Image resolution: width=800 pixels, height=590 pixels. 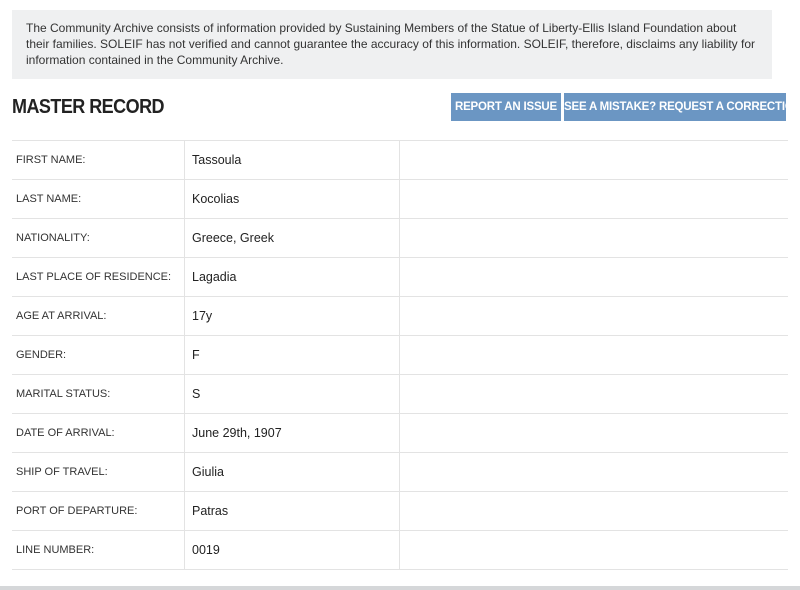 I want to click on table-row: PORT OF DEPARTURE: Patras, so click(x=400, y=511).